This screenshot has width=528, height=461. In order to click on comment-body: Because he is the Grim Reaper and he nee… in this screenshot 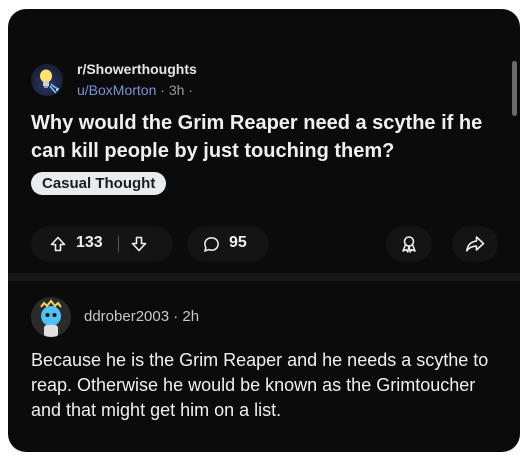, I will do `click(260, 385)`.